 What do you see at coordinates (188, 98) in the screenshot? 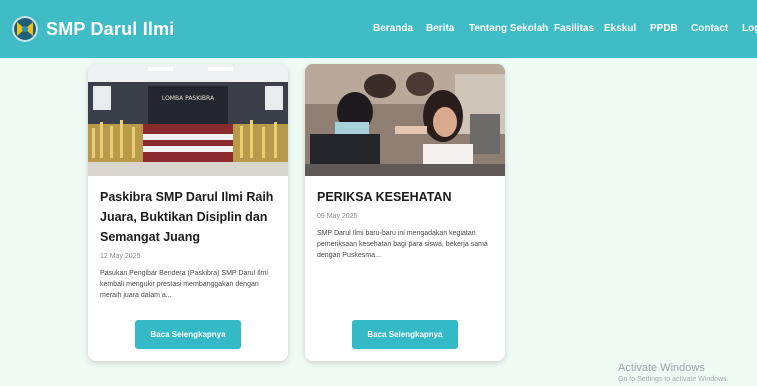
I see `photo-banner-text: LOMBA PASKIBRA` at bounding box center [188, 98].